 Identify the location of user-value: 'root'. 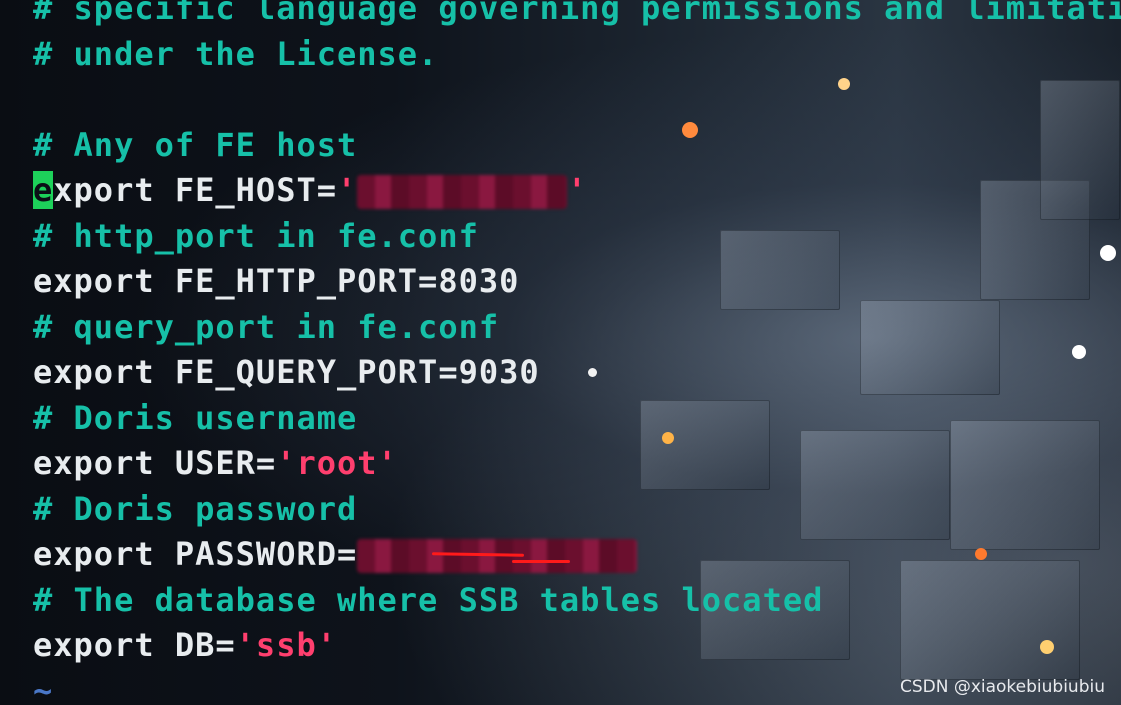
(337, 463).